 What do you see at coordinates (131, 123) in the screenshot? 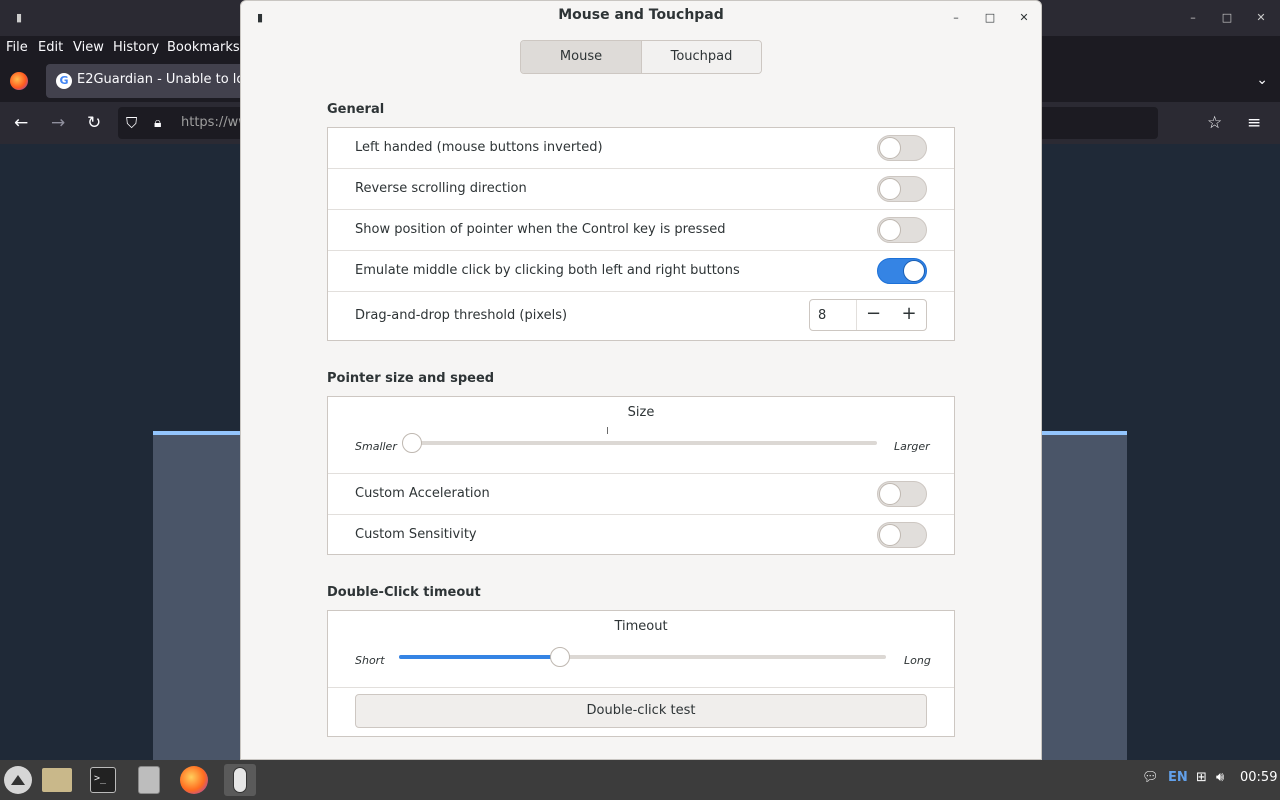
I see `shield-icon: ⛉` at bounding box center [131, 123].